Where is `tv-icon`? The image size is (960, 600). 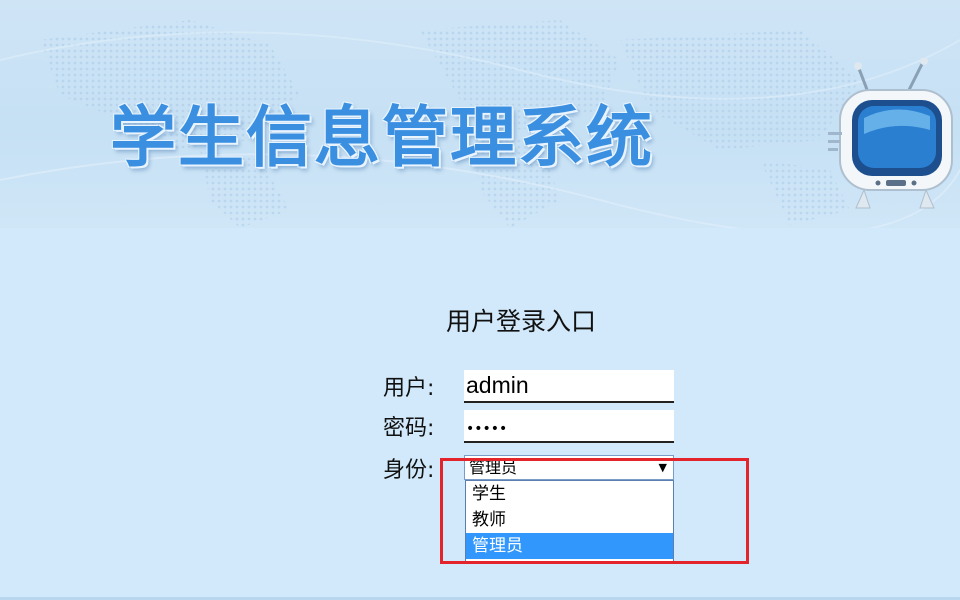
tv-icon is located at coordinates (890, 133).